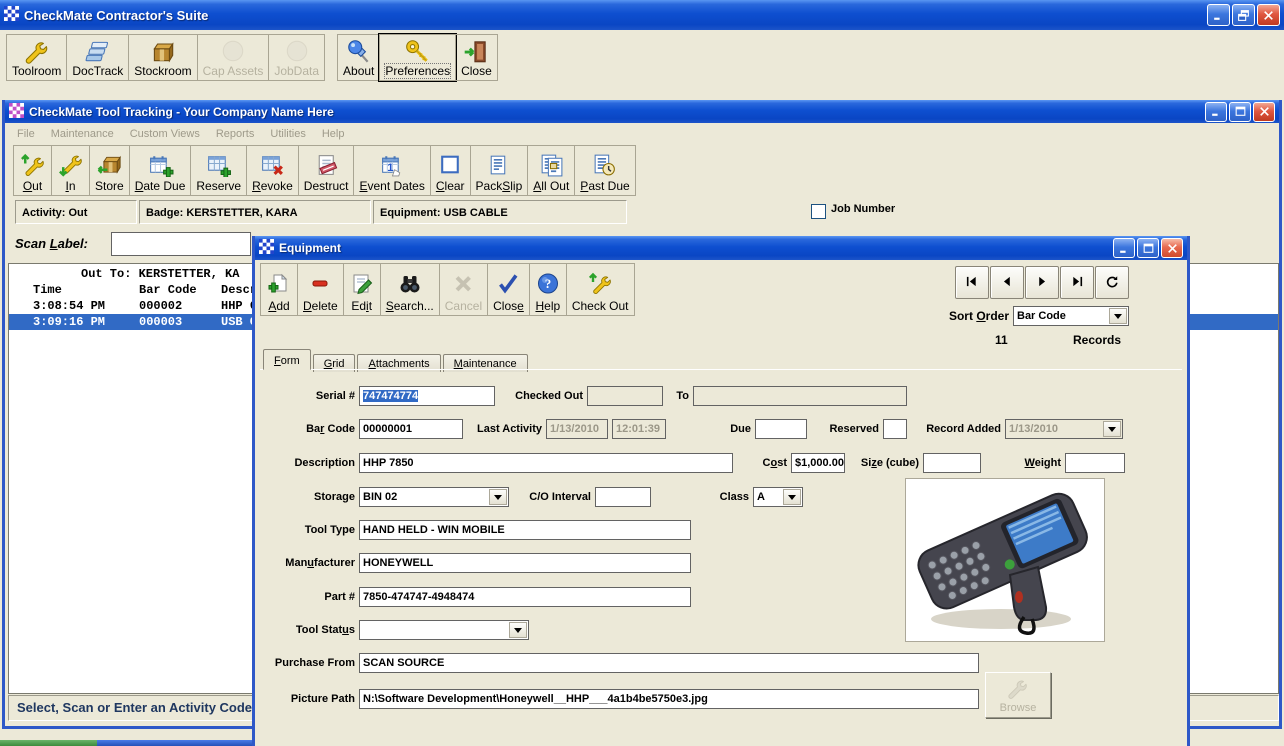  I want to click on add-button: Add, so click(279, 289).